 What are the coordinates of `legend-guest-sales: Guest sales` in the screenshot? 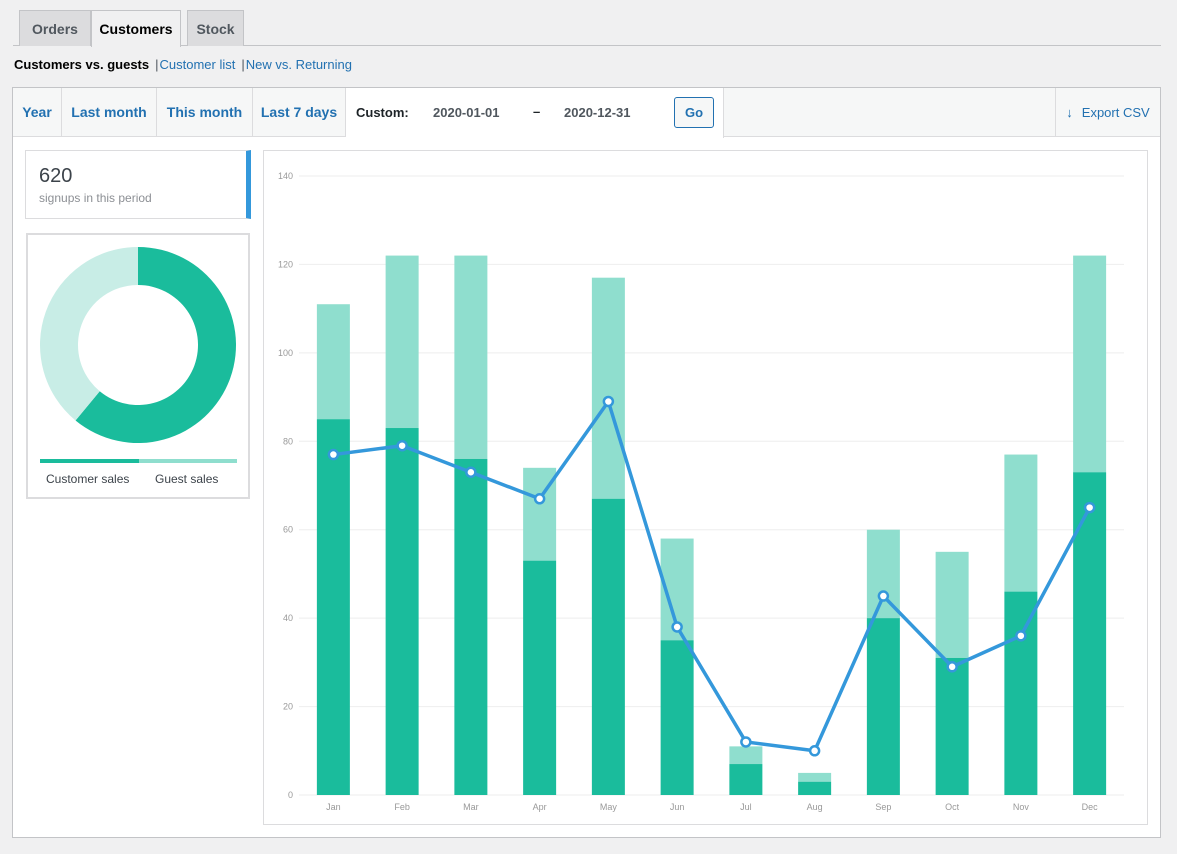 It's located at (187, 479).